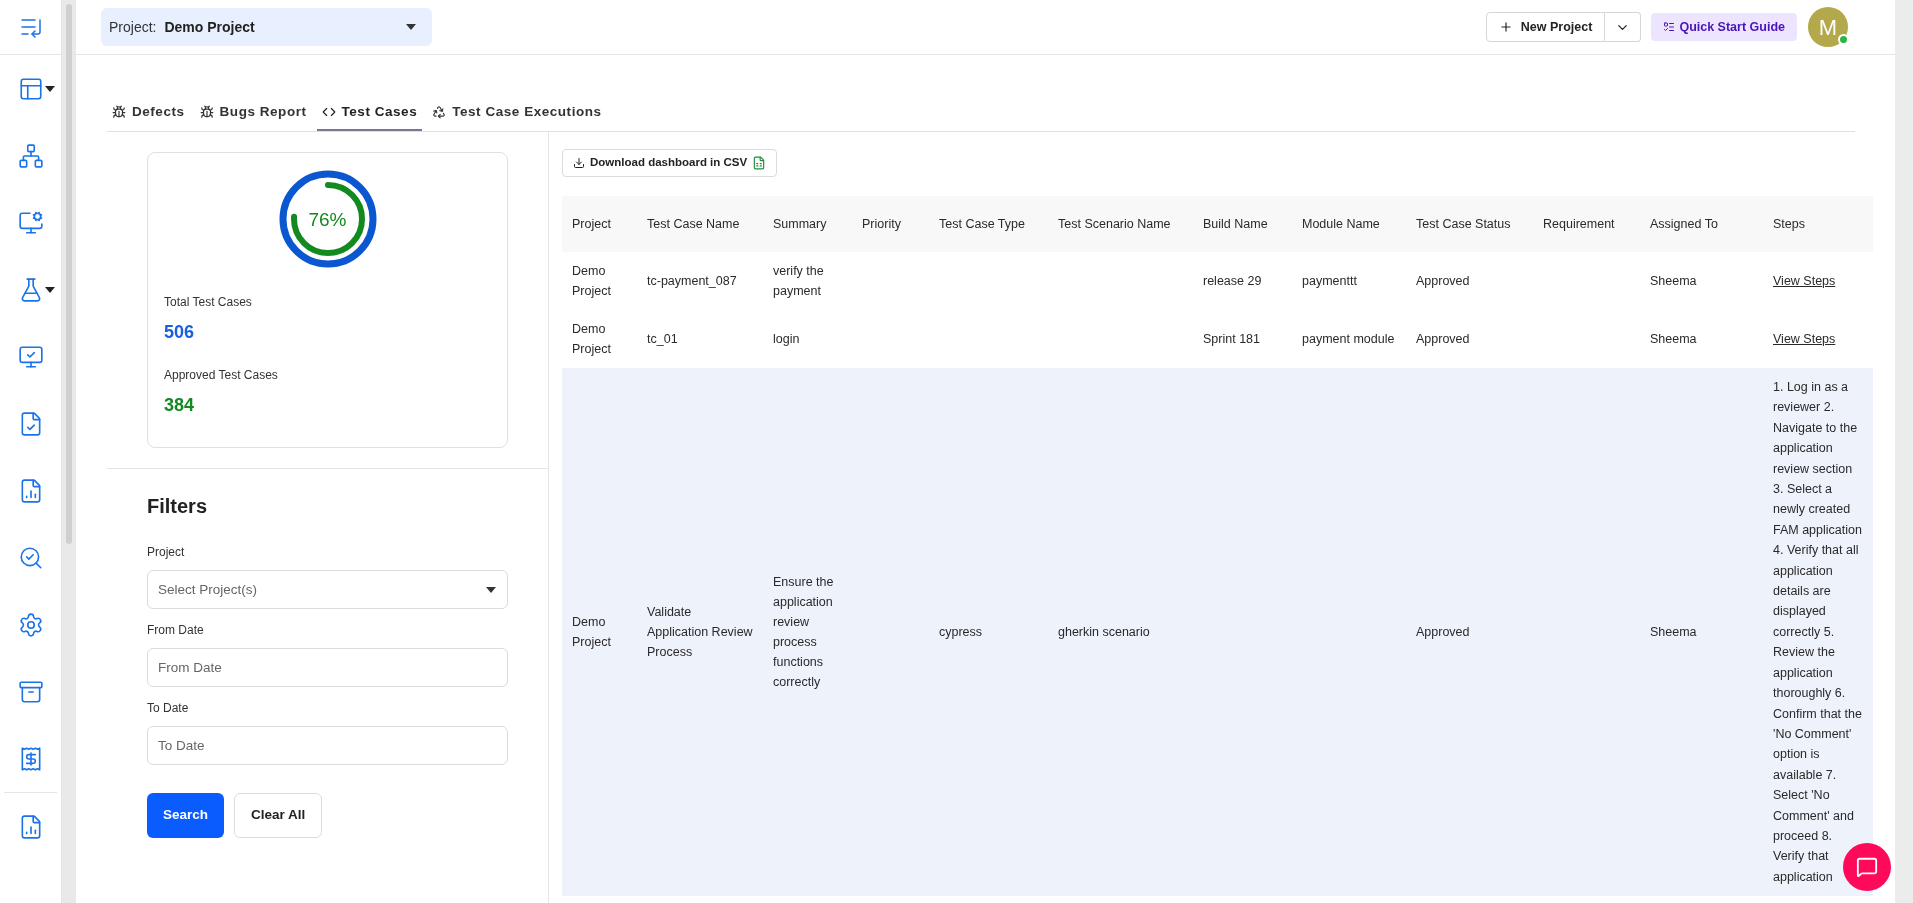 The height and width of the screenshot is (903, 1913). What do you see at coordinates (1329, 281) in the screenshot?
I see `table-cell: paymenttt` at bounding box center [1329, 281].